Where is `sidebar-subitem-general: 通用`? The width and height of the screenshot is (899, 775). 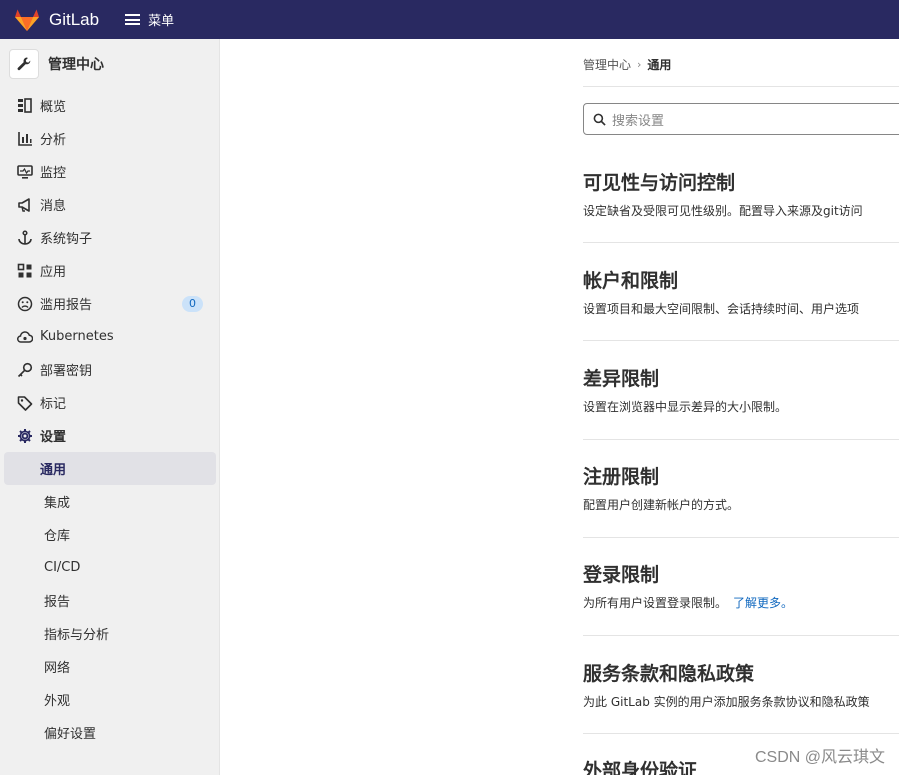
sidebar-subitem-general: 通用 is located at coordinates (110, 468).